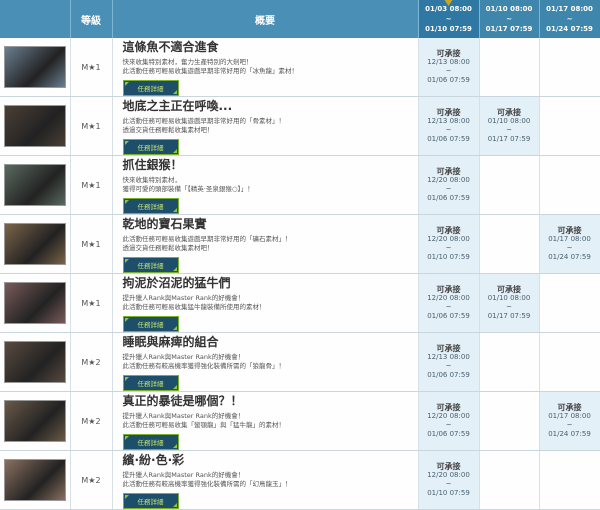 The image size is (600, 510). I want to click on quest-desc-1: 快來收集特別素材，奮力生產特別的大劍吧！, so click(187, 62).